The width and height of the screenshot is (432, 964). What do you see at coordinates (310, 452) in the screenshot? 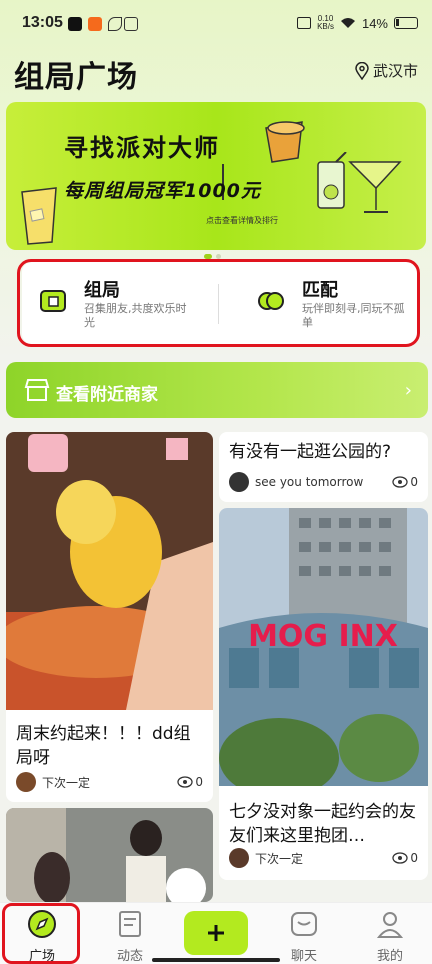
I see `post-caption: 有没有一起逛公园的?` at bounding box center [310, 452].